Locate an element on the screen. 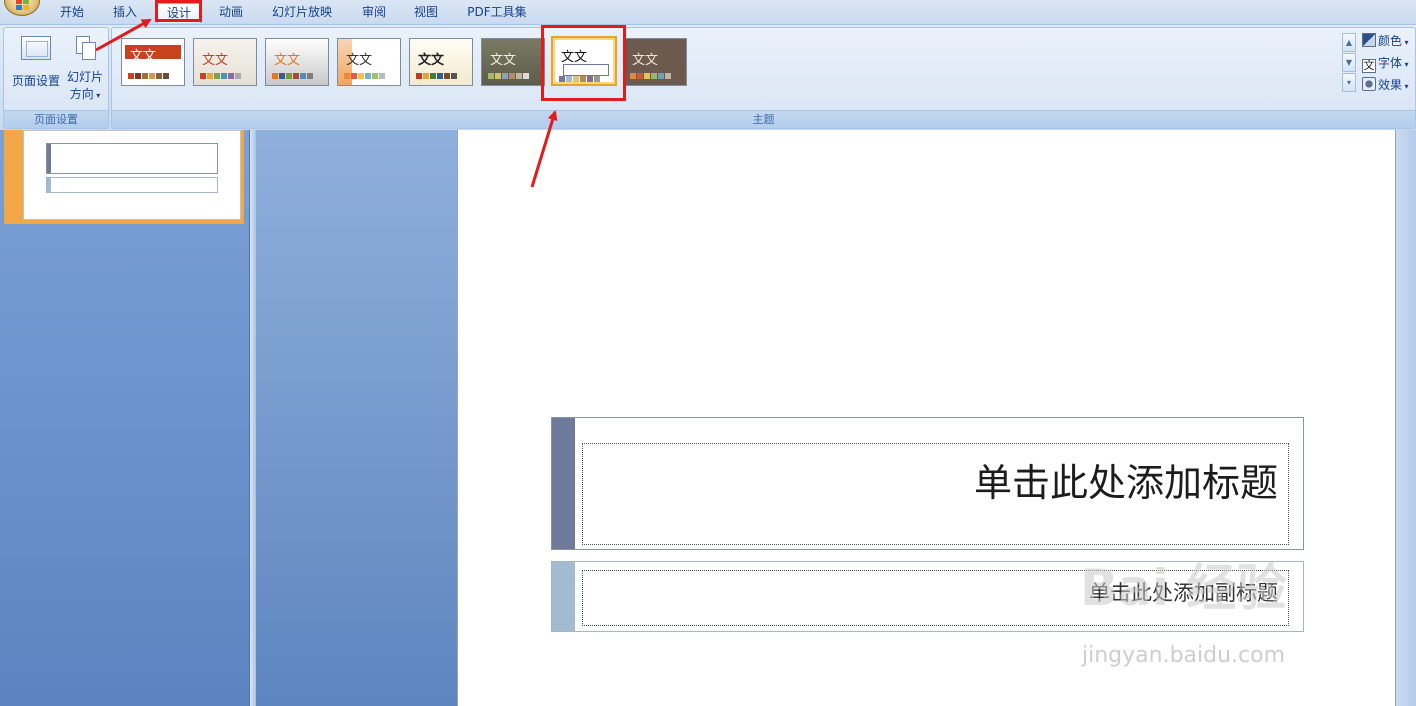  theme-gallery-scroll: ▲ ▼ ▾ is located at coordinates (1349, 63).